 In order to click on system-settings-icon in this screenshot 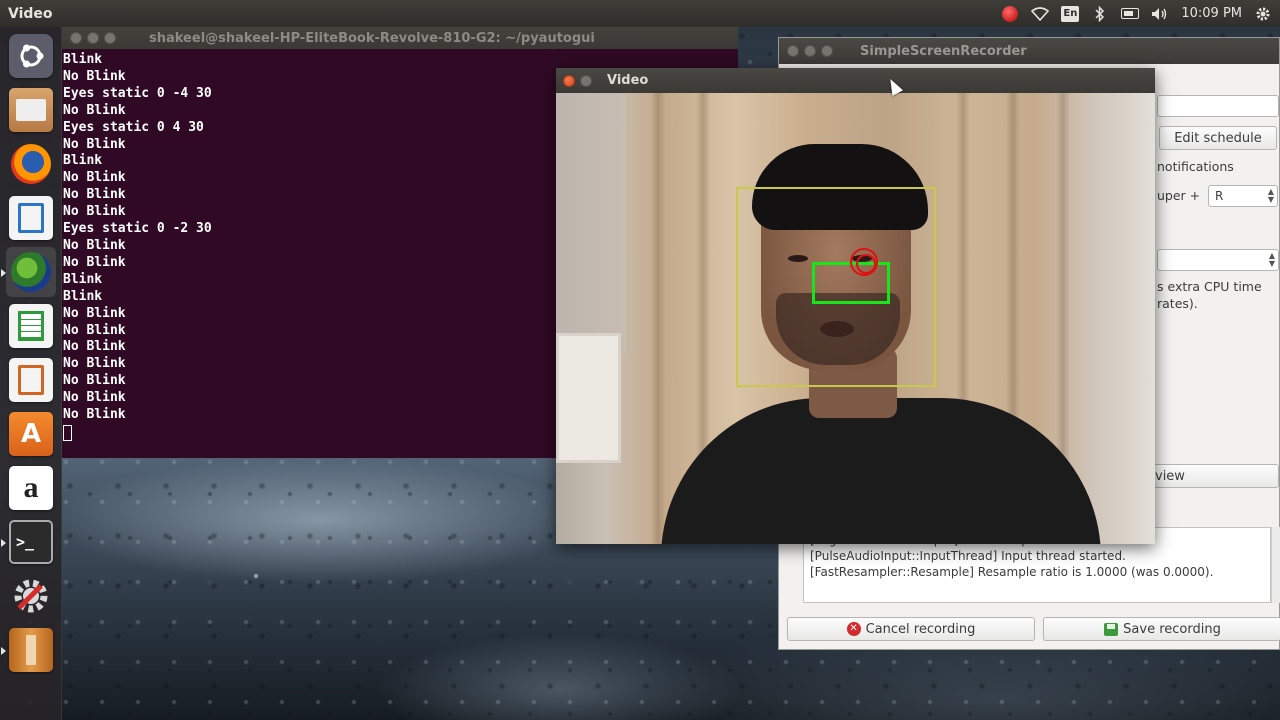, I will do `click(31, 596)`.